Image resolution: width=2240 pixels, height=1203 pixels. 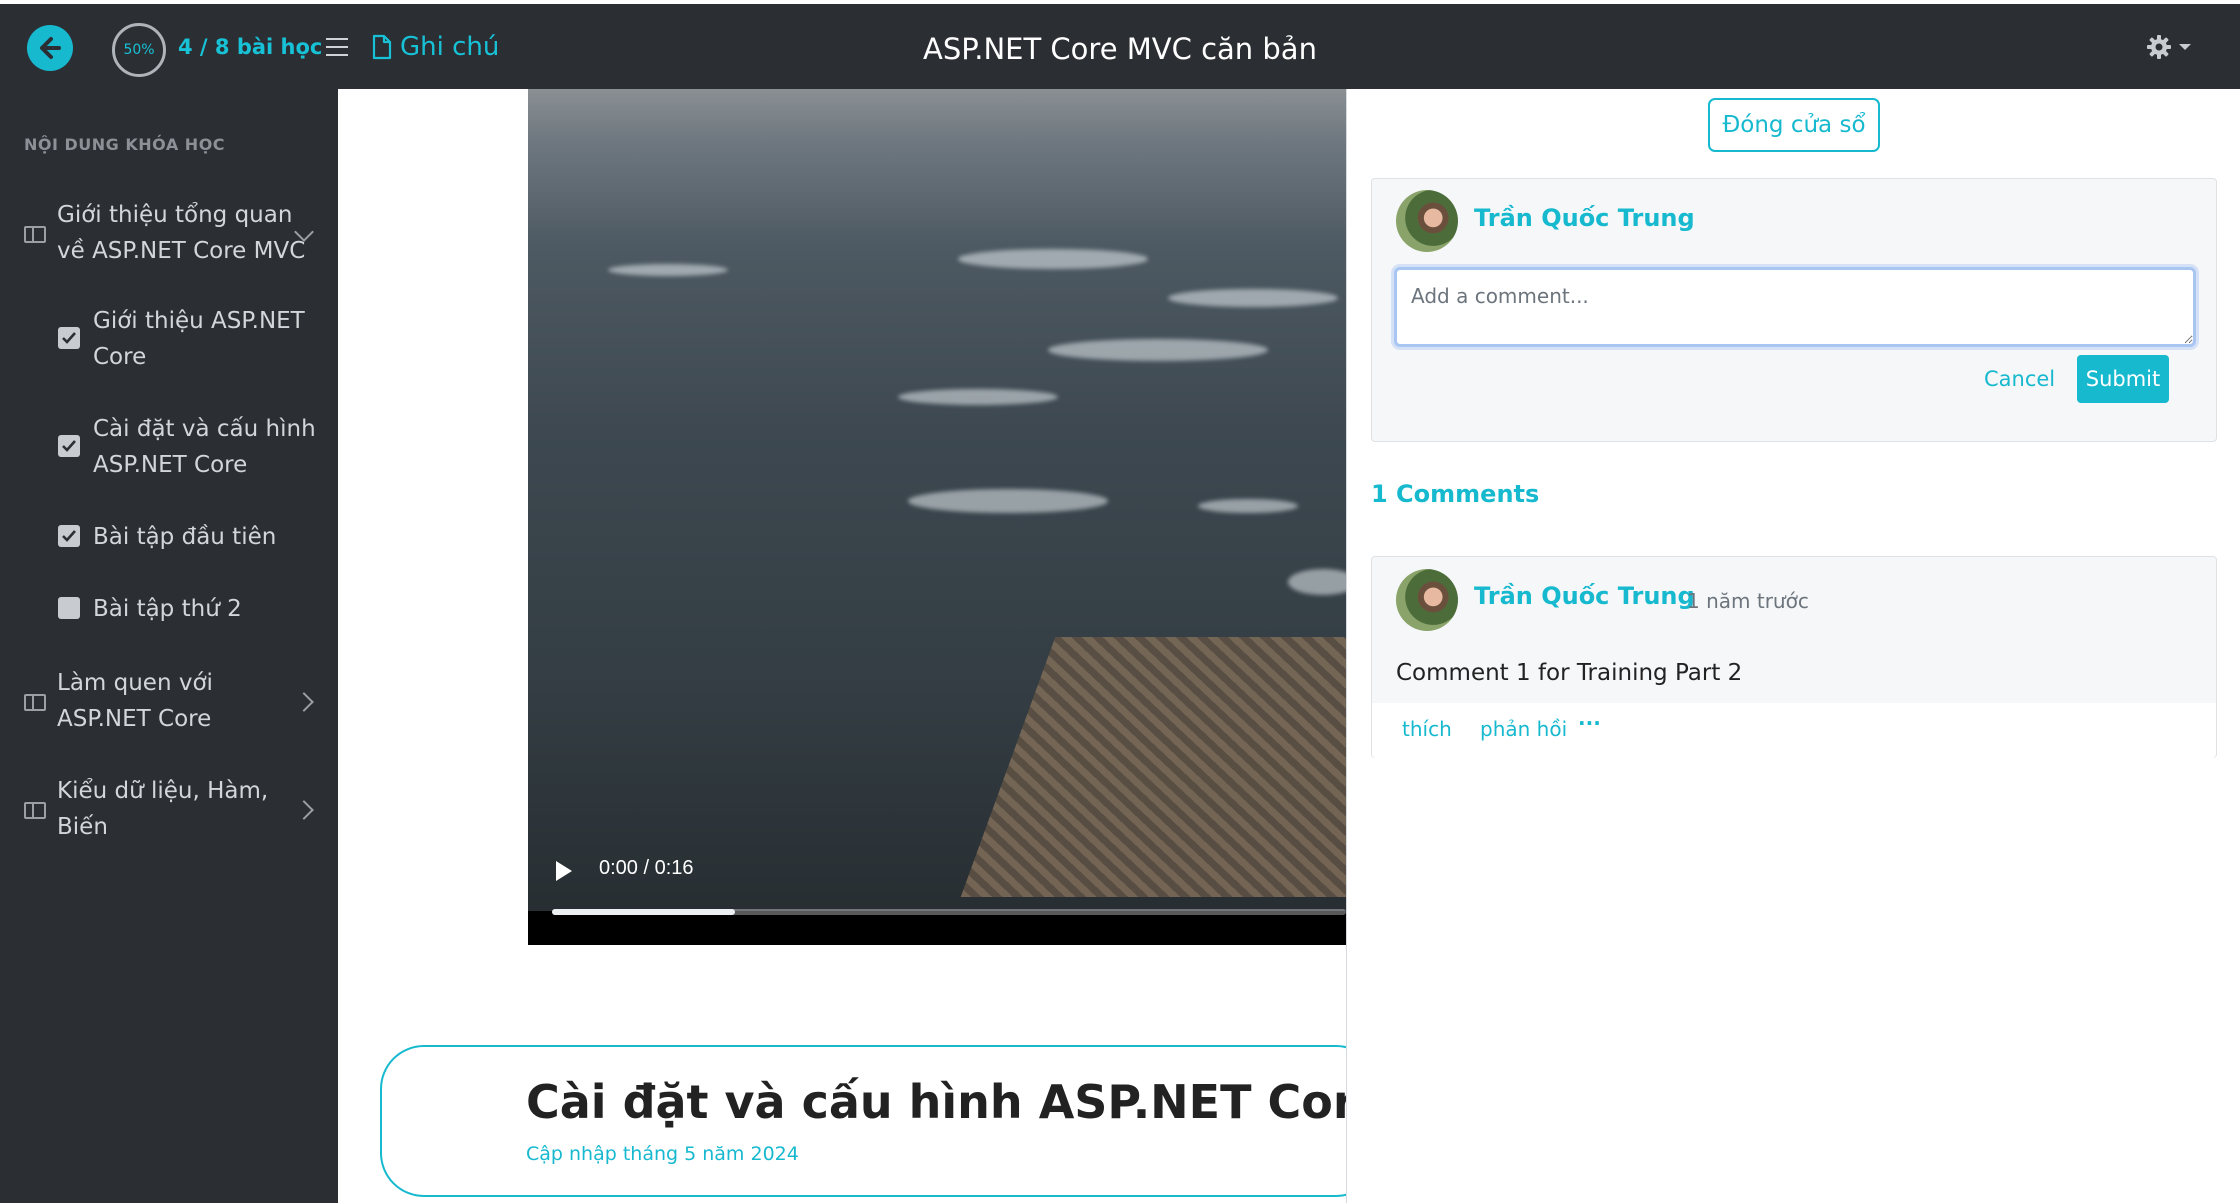 I want to click on back-button, so click(x=50, y=48).